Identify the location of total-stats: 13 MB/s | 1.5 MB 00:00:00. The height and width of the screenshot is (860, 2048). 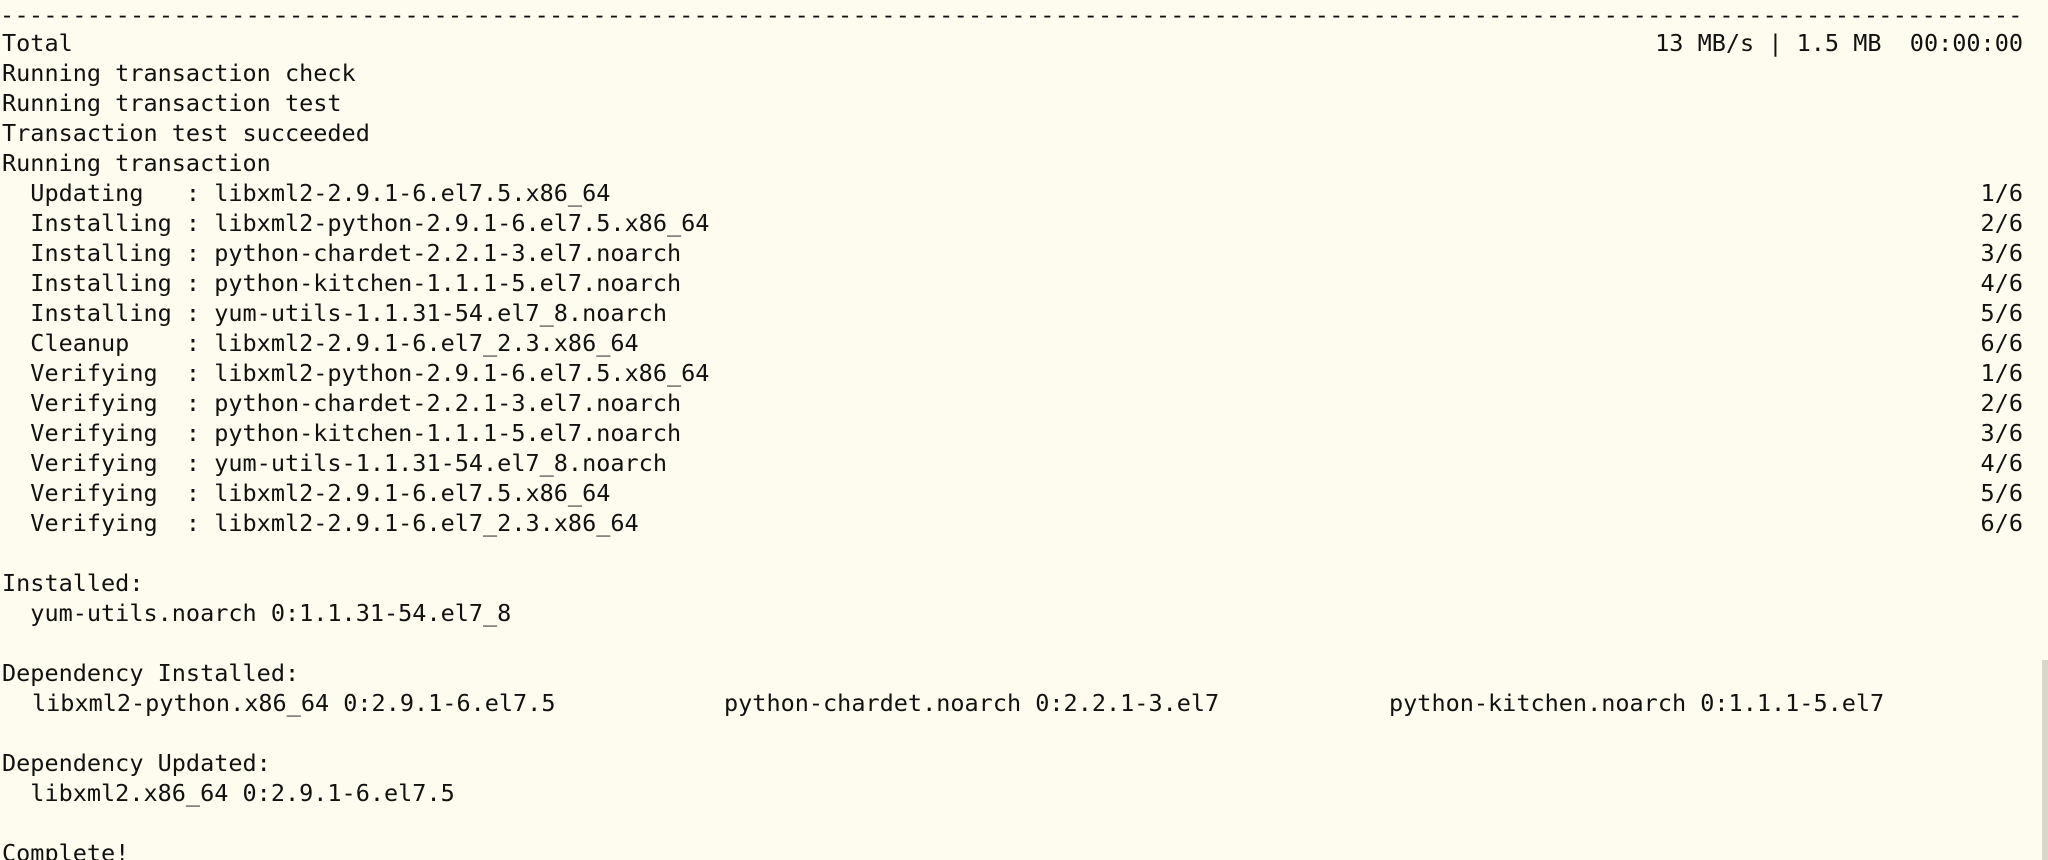
(1839, 43).